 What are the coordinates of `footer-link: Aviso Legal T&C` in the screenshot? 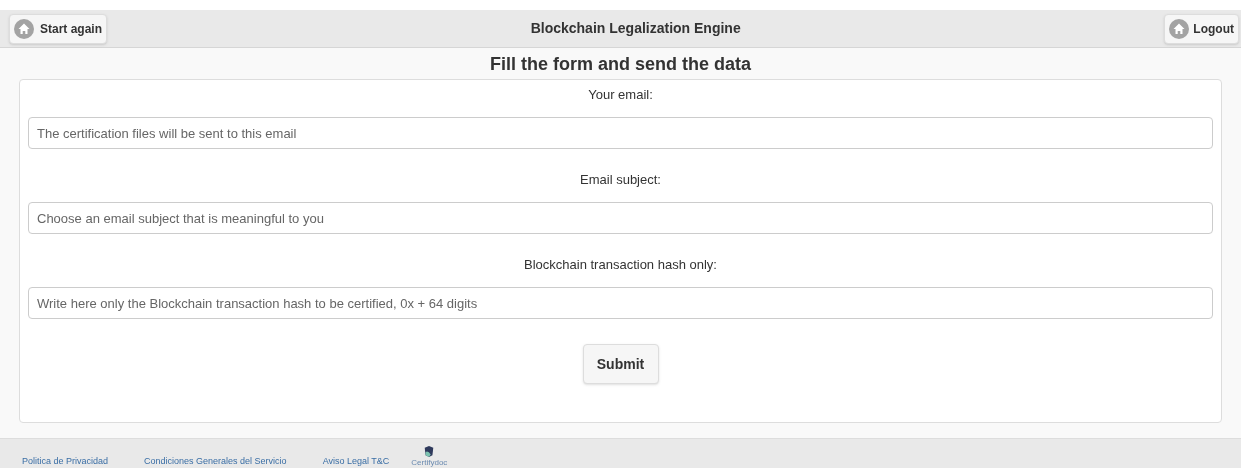 It's located at (356, 461).